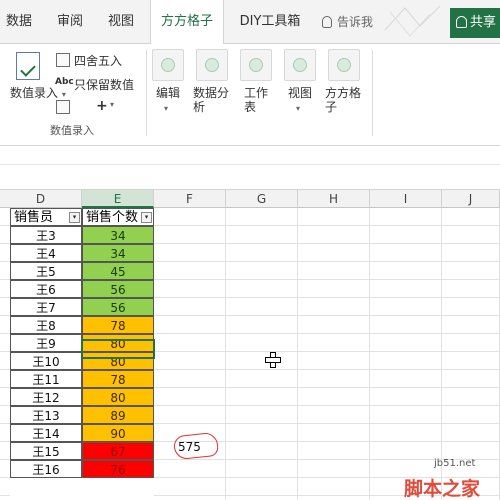  I want to click on round-button: 四舍五入, so click(98, 60).